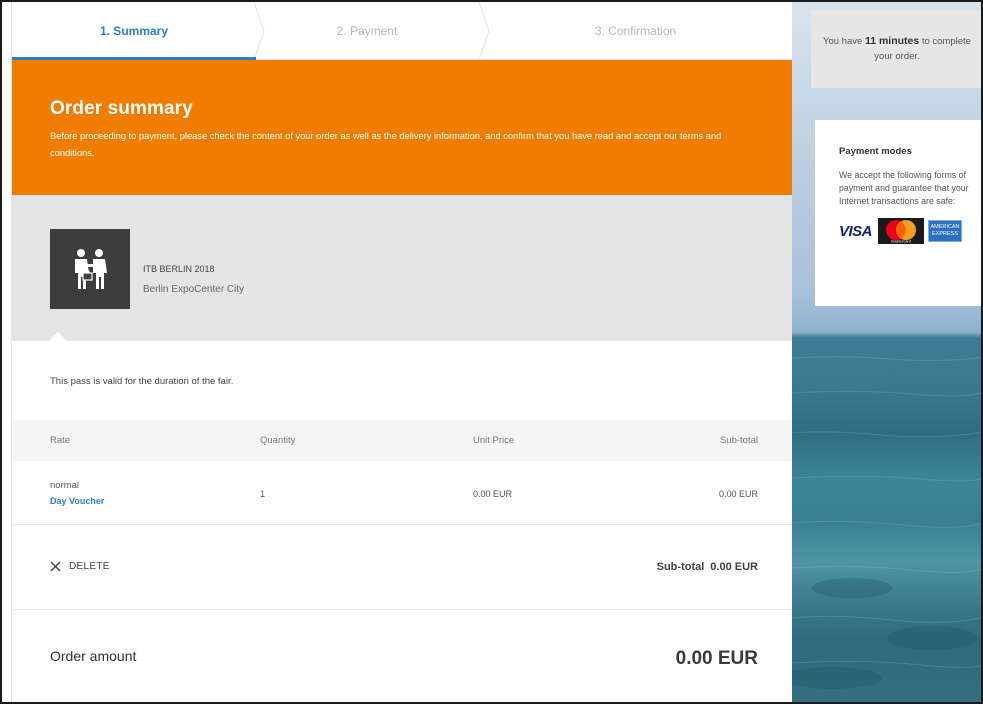  I want to click on step-summary: 1. Summary, so click(134, 31).